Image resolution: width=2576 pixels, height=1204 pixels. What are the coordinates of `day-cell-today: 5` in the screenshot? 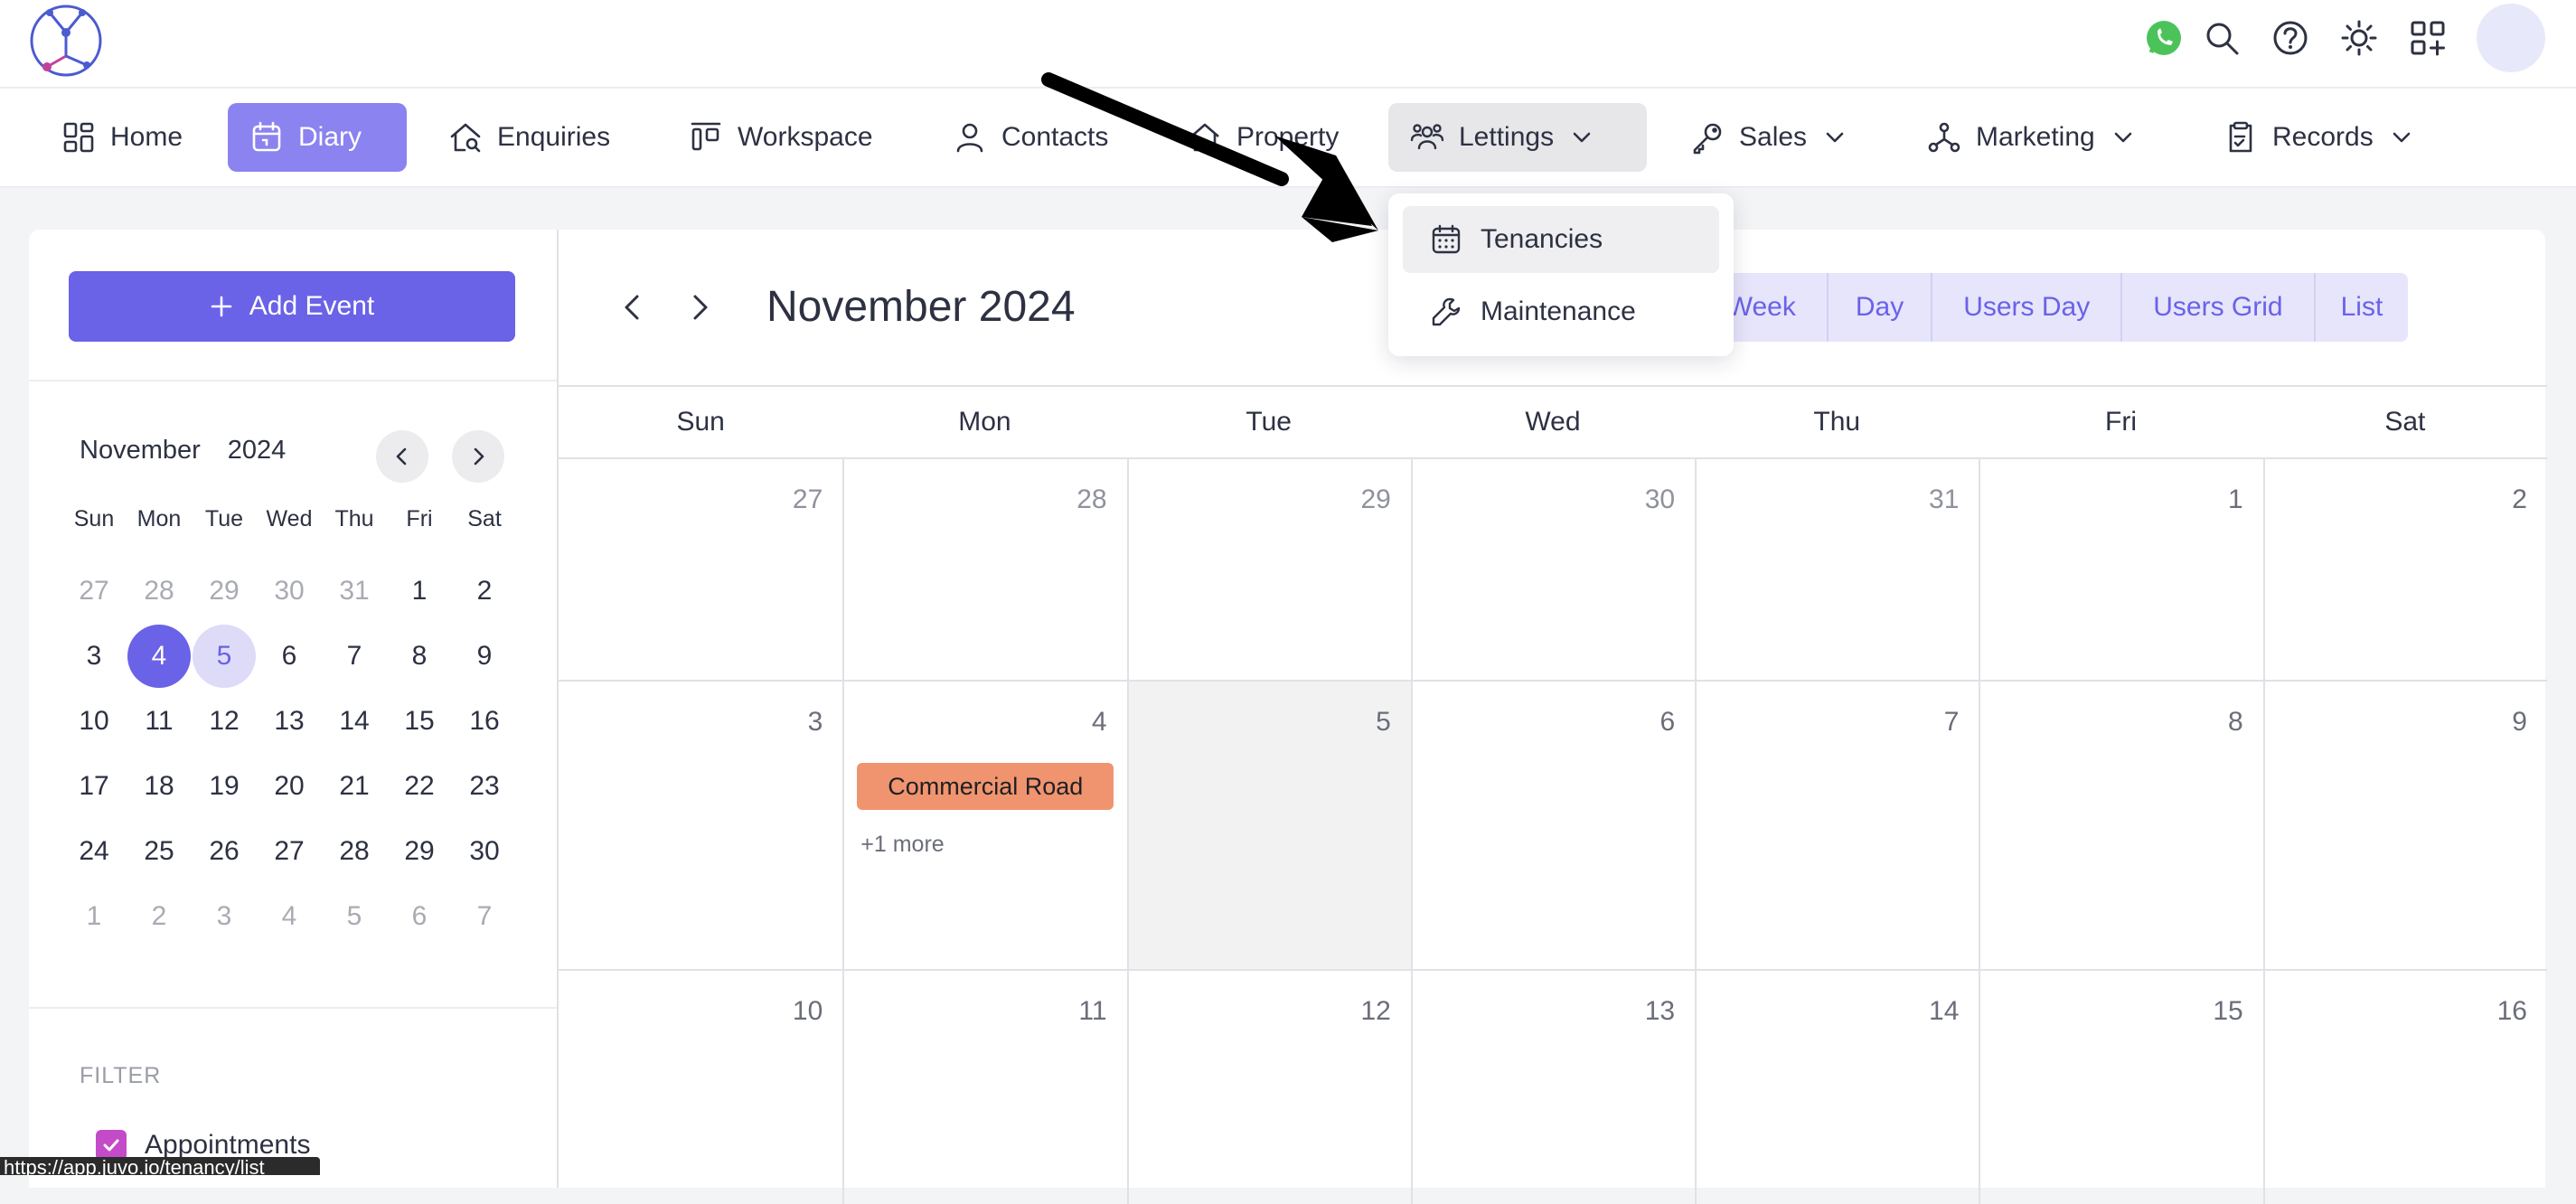 It's located at (1268, 825).